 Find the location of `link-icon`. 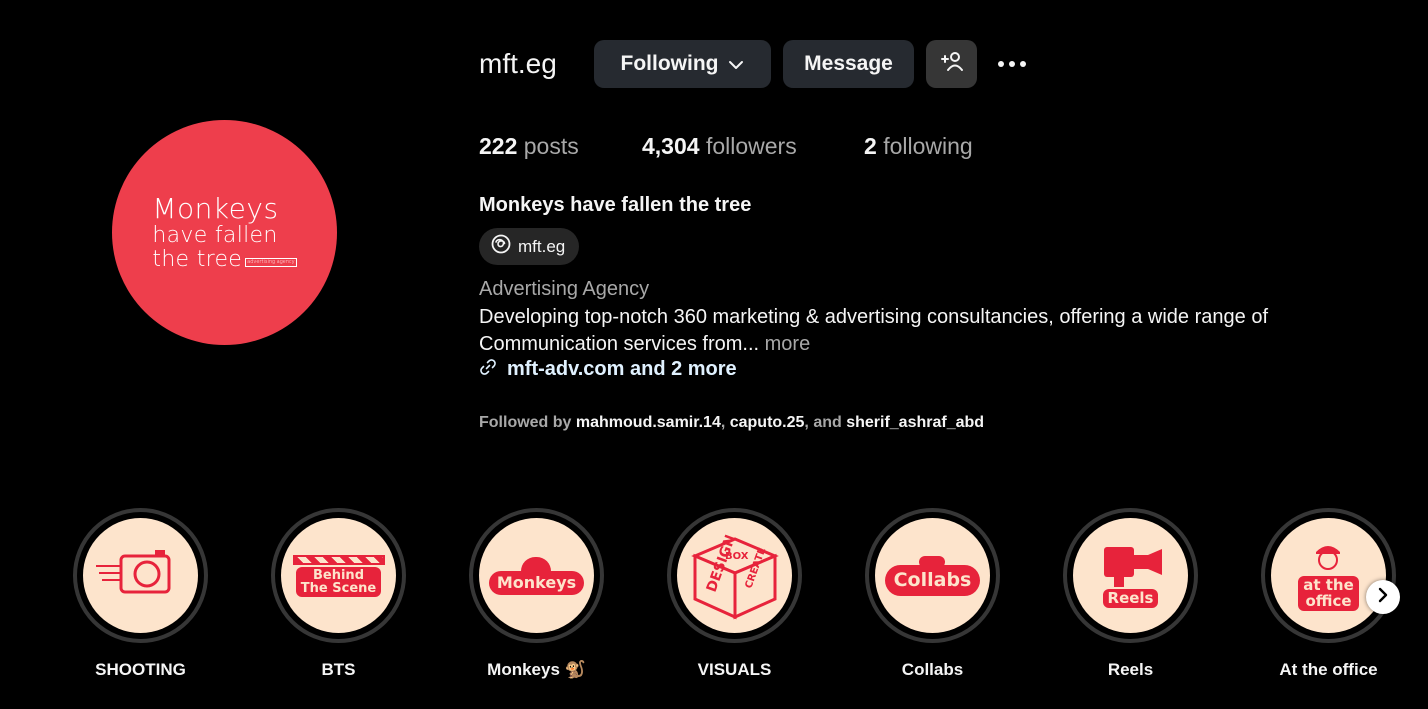

link-icon is located at coordinates (488, 369).